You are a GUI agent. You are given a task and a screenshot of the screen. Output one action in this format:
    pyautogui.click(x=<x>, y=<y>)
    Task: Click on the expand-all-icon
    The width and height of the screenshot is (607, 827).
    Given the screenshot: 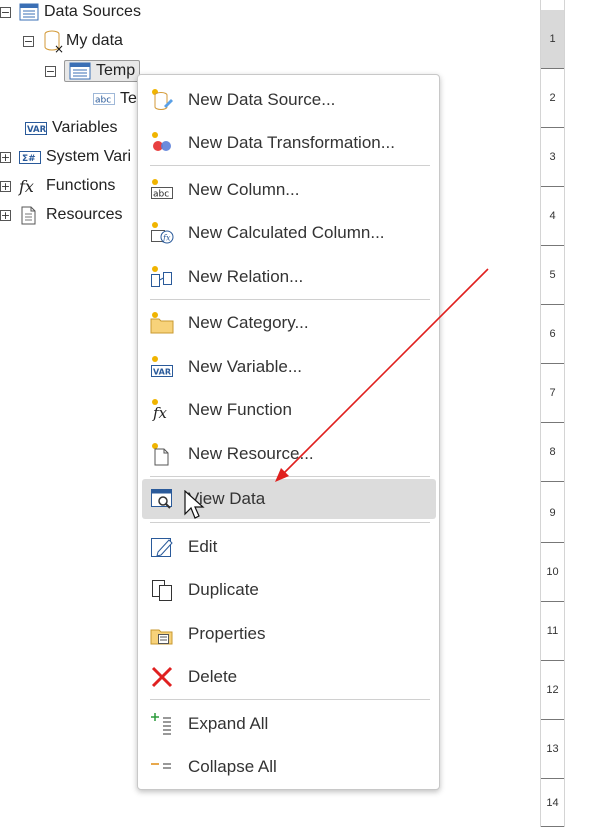 What is the action you would take?
    pyautogui.click(x=162, y=724)
    